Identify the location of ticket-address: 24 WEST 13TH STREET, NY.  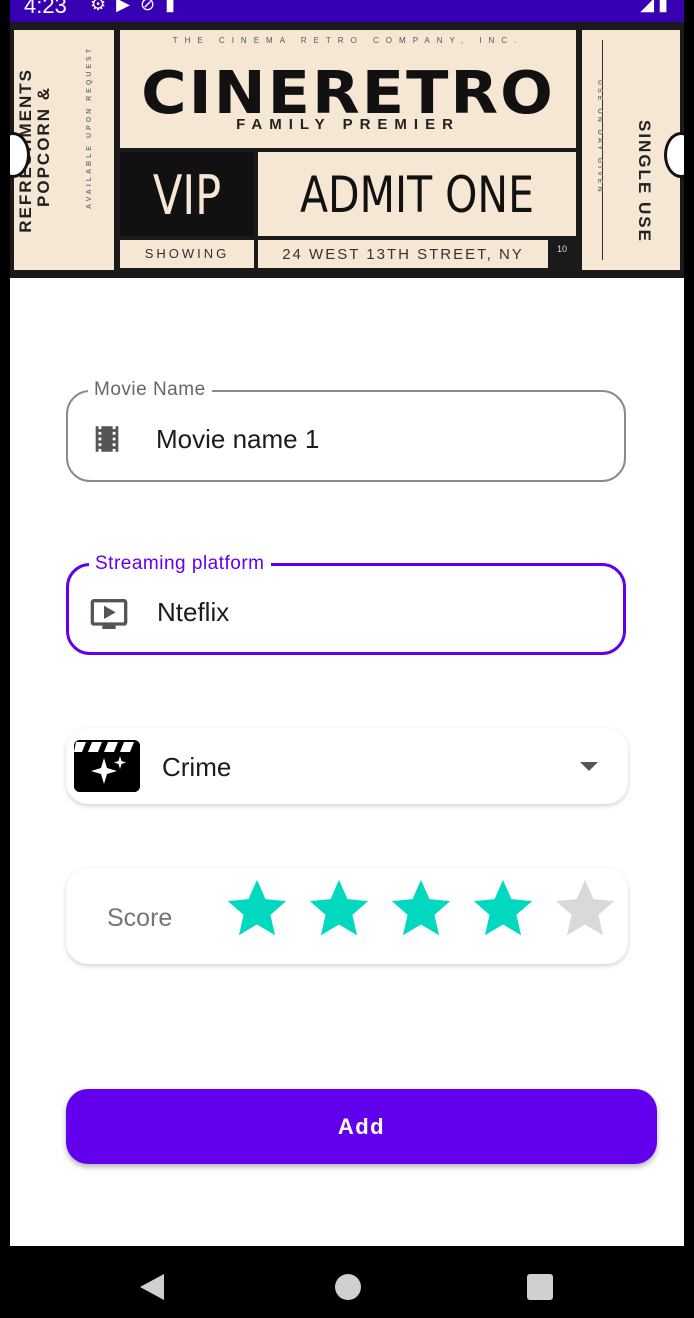
(403, 254).